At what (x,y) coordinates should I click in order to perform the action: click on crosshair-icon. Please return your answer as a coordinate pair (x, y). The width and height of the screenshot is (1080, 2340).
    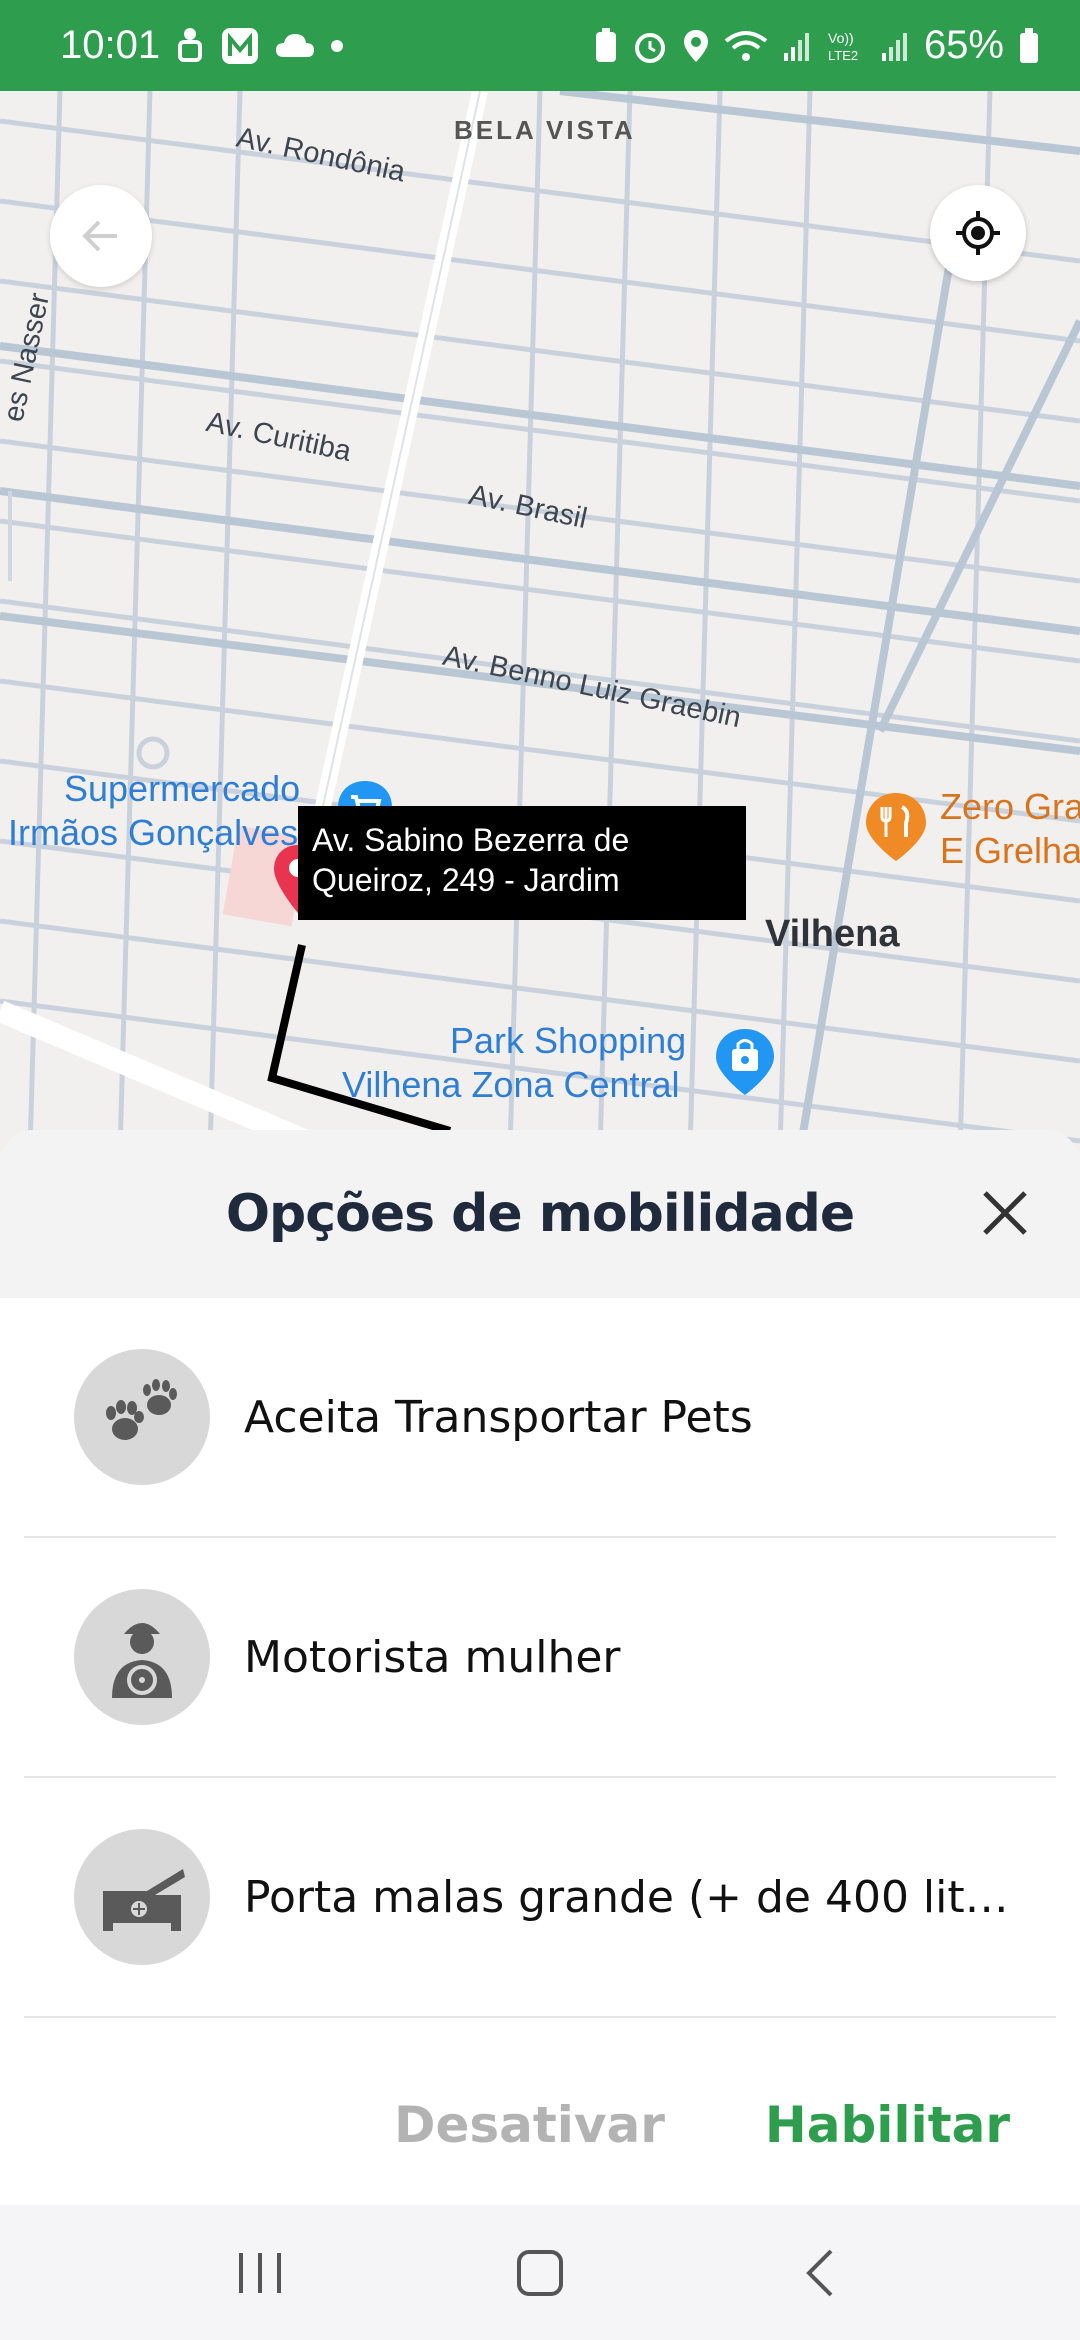
    Looking at the image, I should click on (978, 233).